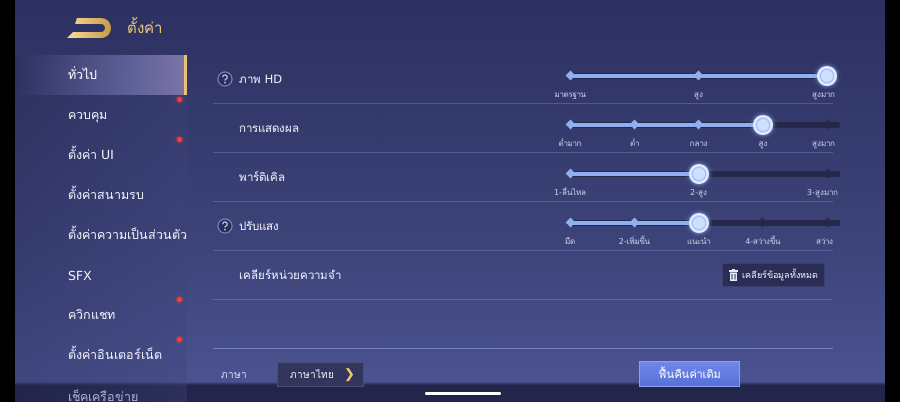  I want to click on restore-defaults-button: ฟื้นคืนค่าเดิม, so click(689, 374).